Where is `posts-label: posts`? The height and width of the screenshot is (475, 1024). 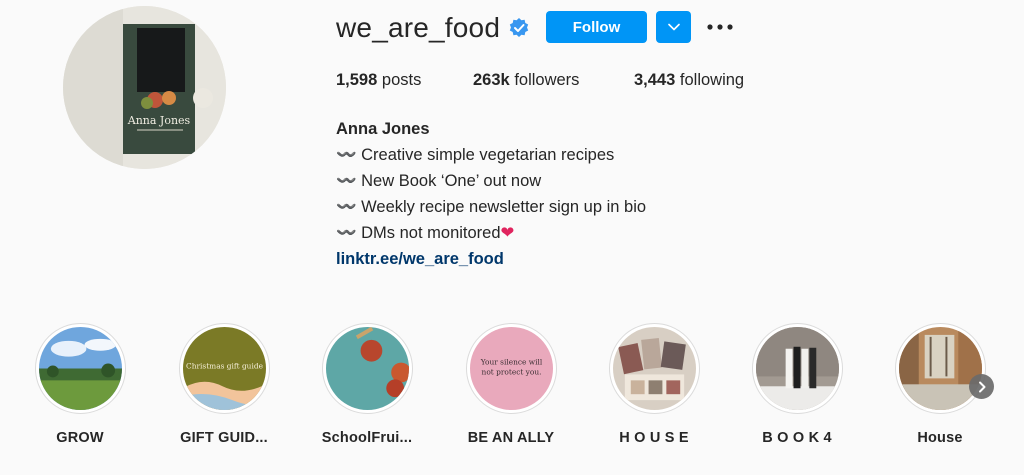
posts-label: posts is located at coordinates (401, 80).